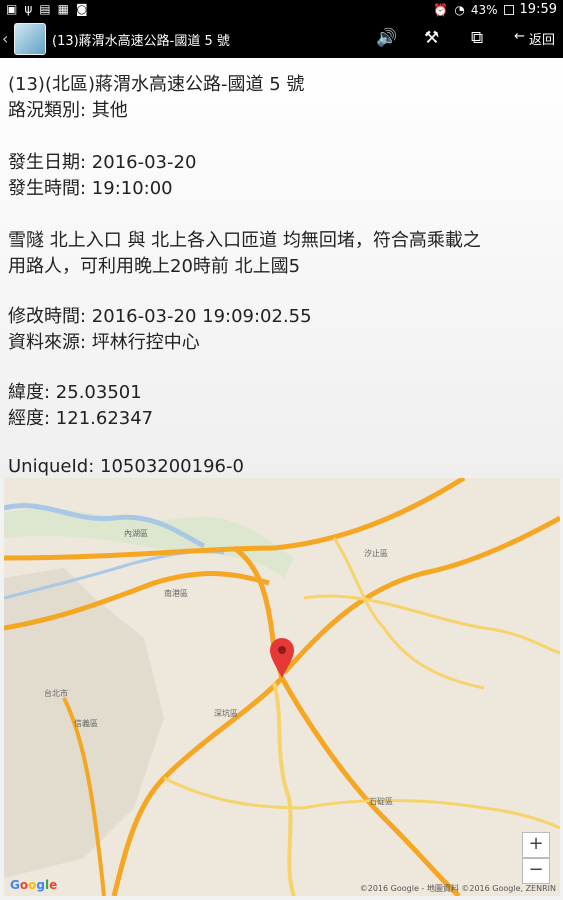 This screenshot has height=900, width=563. Describe the element at coordinates (386, 38) in the screenshot. I see `speaker-icon: 🔊` at that location.